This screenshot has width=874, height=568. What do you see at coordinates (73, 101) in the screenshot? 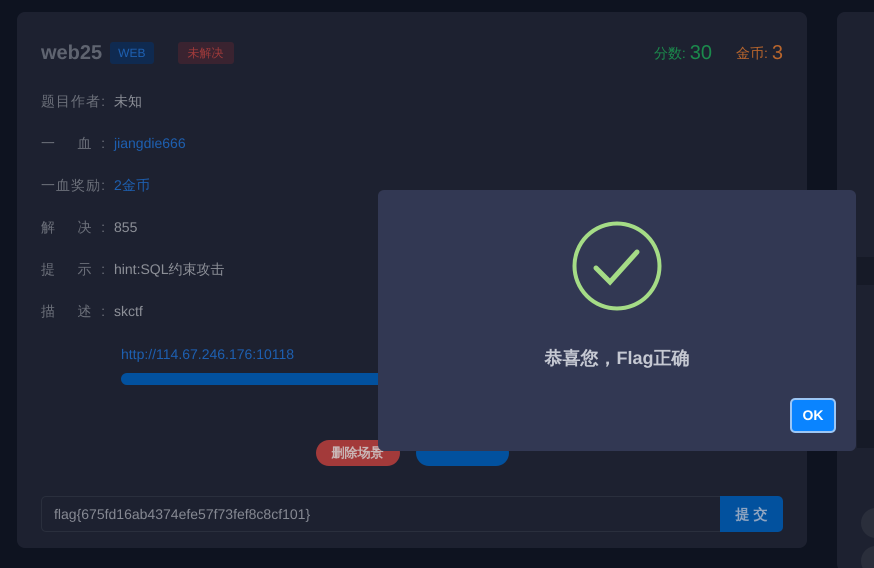
I see `field-label: 题目作者:` at bounding box center [73, 101].